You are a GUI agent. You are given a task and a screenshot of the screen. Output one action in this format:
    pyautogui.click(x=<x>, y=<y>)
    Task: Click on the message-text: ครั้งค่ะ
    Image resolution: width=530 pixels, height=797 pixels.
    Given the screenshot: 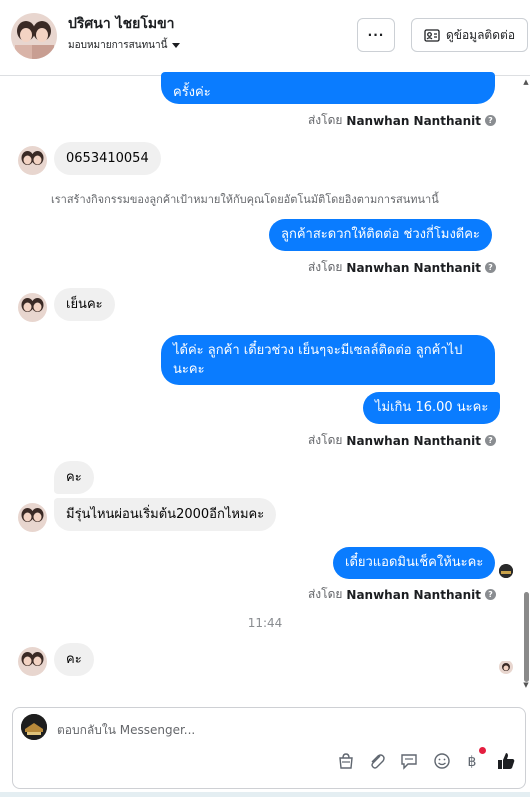 What is the action you would take?
    pyautogui.click(x=192, y=92)
    